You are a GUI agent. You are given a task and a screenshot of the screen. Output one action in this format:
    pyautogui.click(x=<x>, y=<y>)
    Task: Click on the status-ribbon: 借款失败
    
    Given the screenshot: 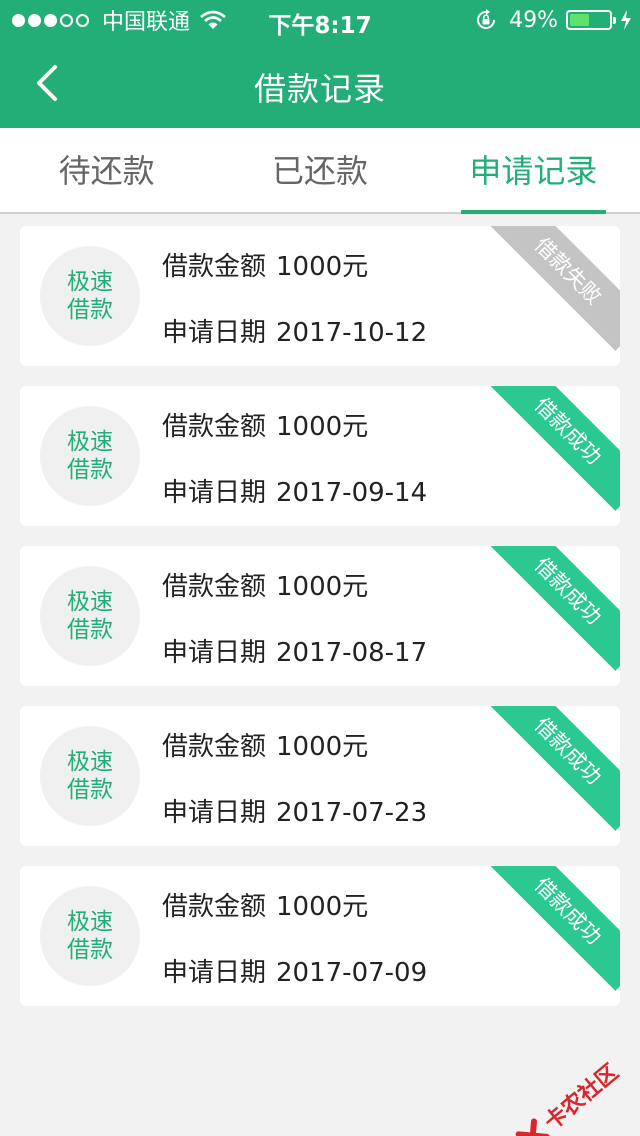 What is the action you would take?
    pyautogui.click(x=554, y=288)
    